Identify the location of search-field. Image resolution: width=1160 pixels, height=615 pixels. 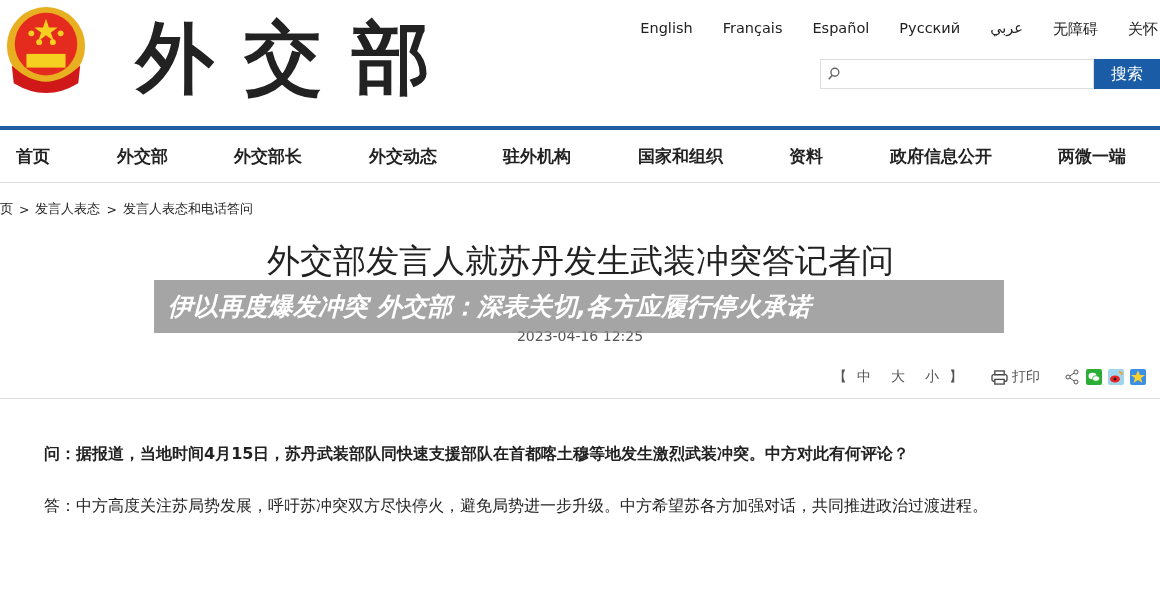
(957, 74).